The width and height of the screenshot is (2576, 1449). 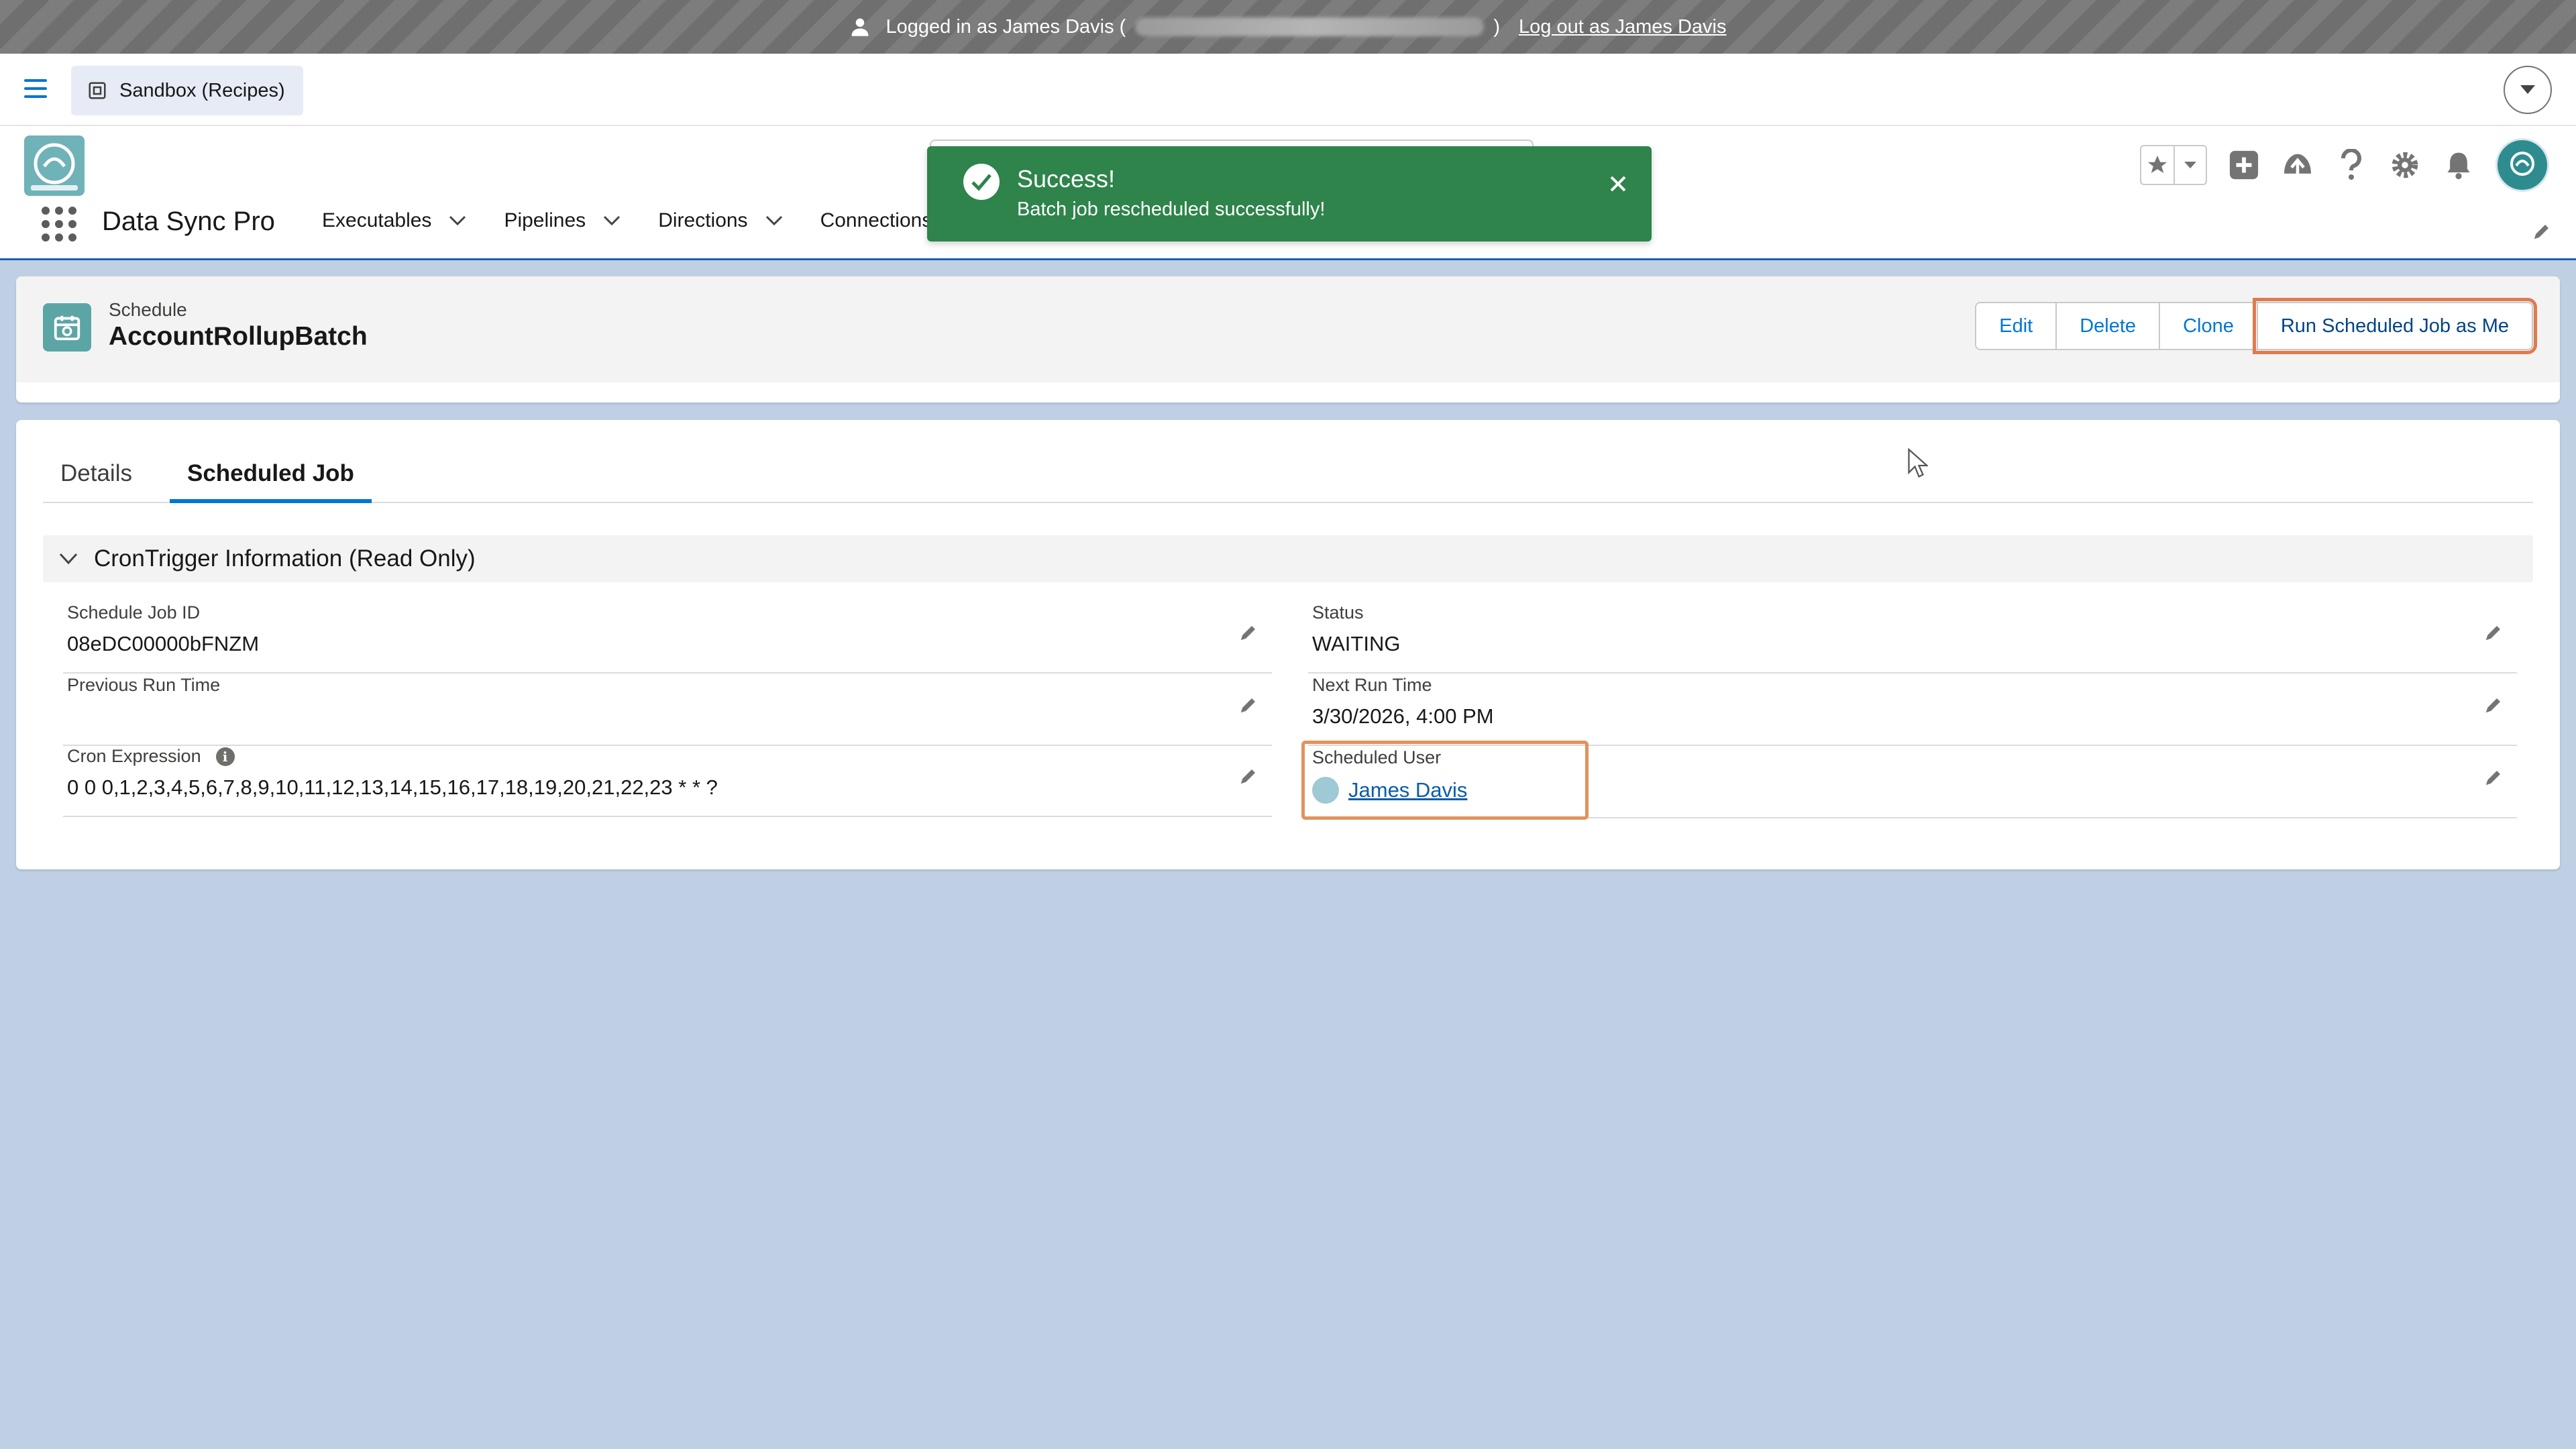 What do you see at coordinates (97, 90) in the screenshot?
I see `sandbox-icon` at bounding box center [97, 90].